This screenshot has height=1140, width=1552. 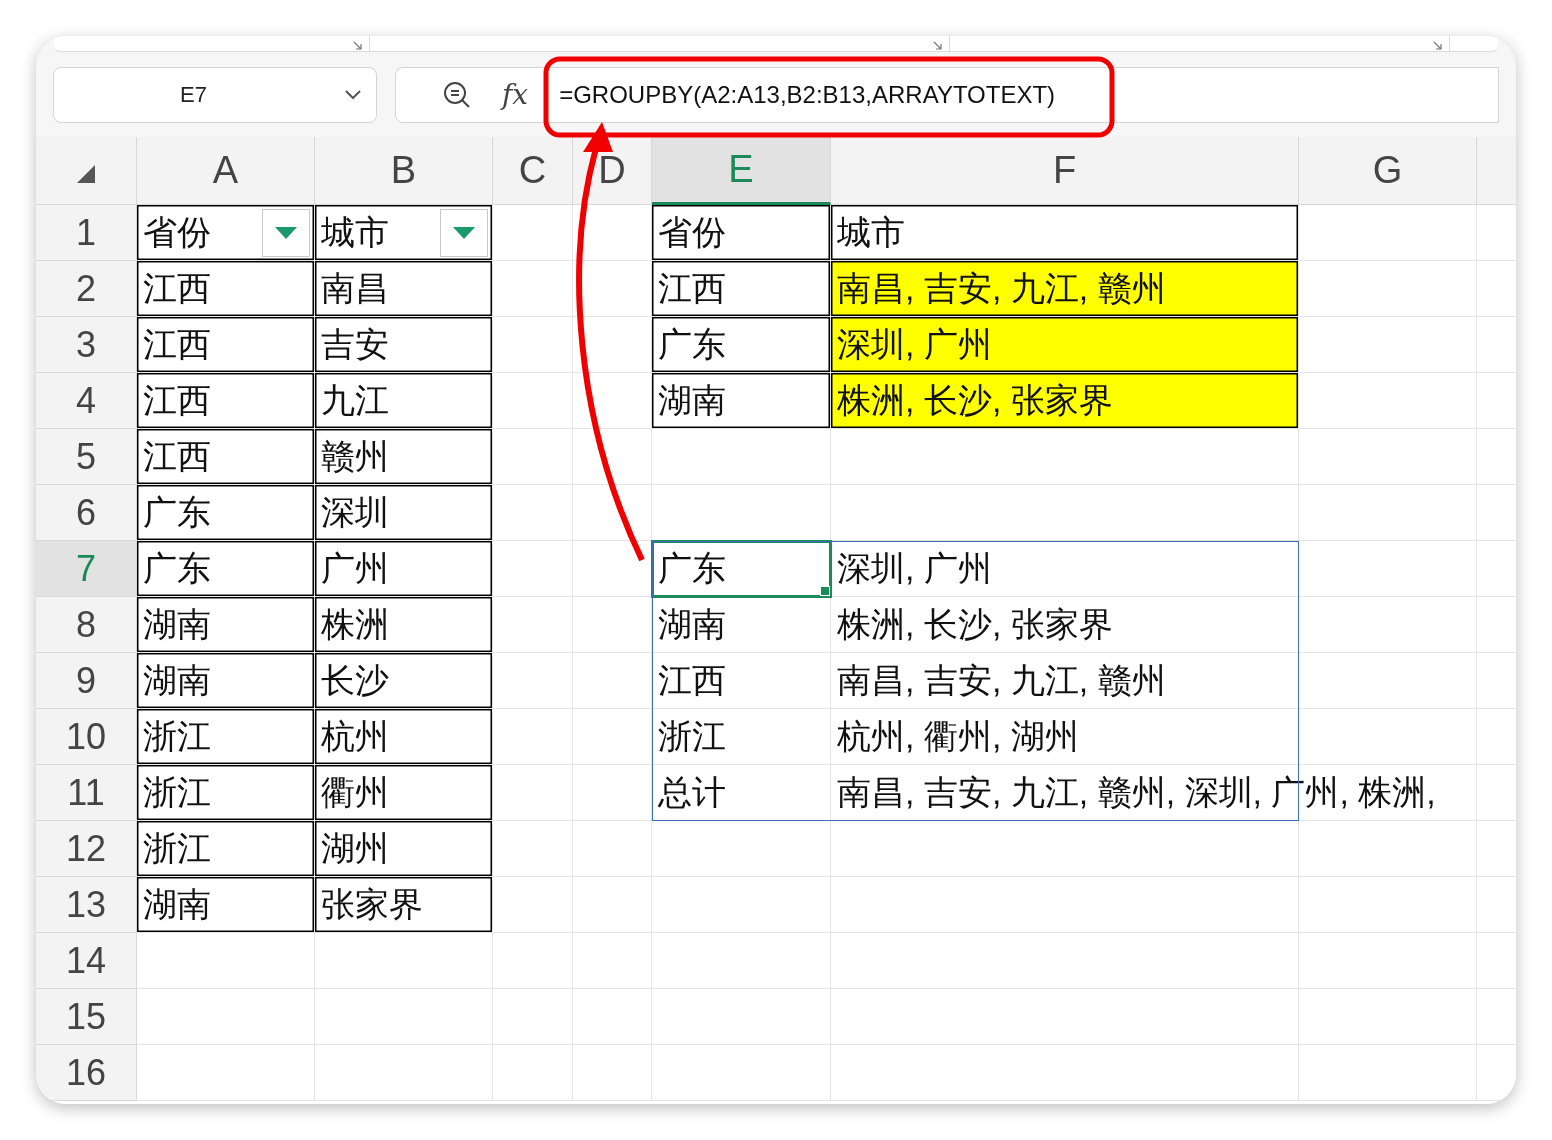 What do you see at coordinates (86, 174) in the screenshot?
I see `corner-triangle-icon` at bounding box center [86, 174].